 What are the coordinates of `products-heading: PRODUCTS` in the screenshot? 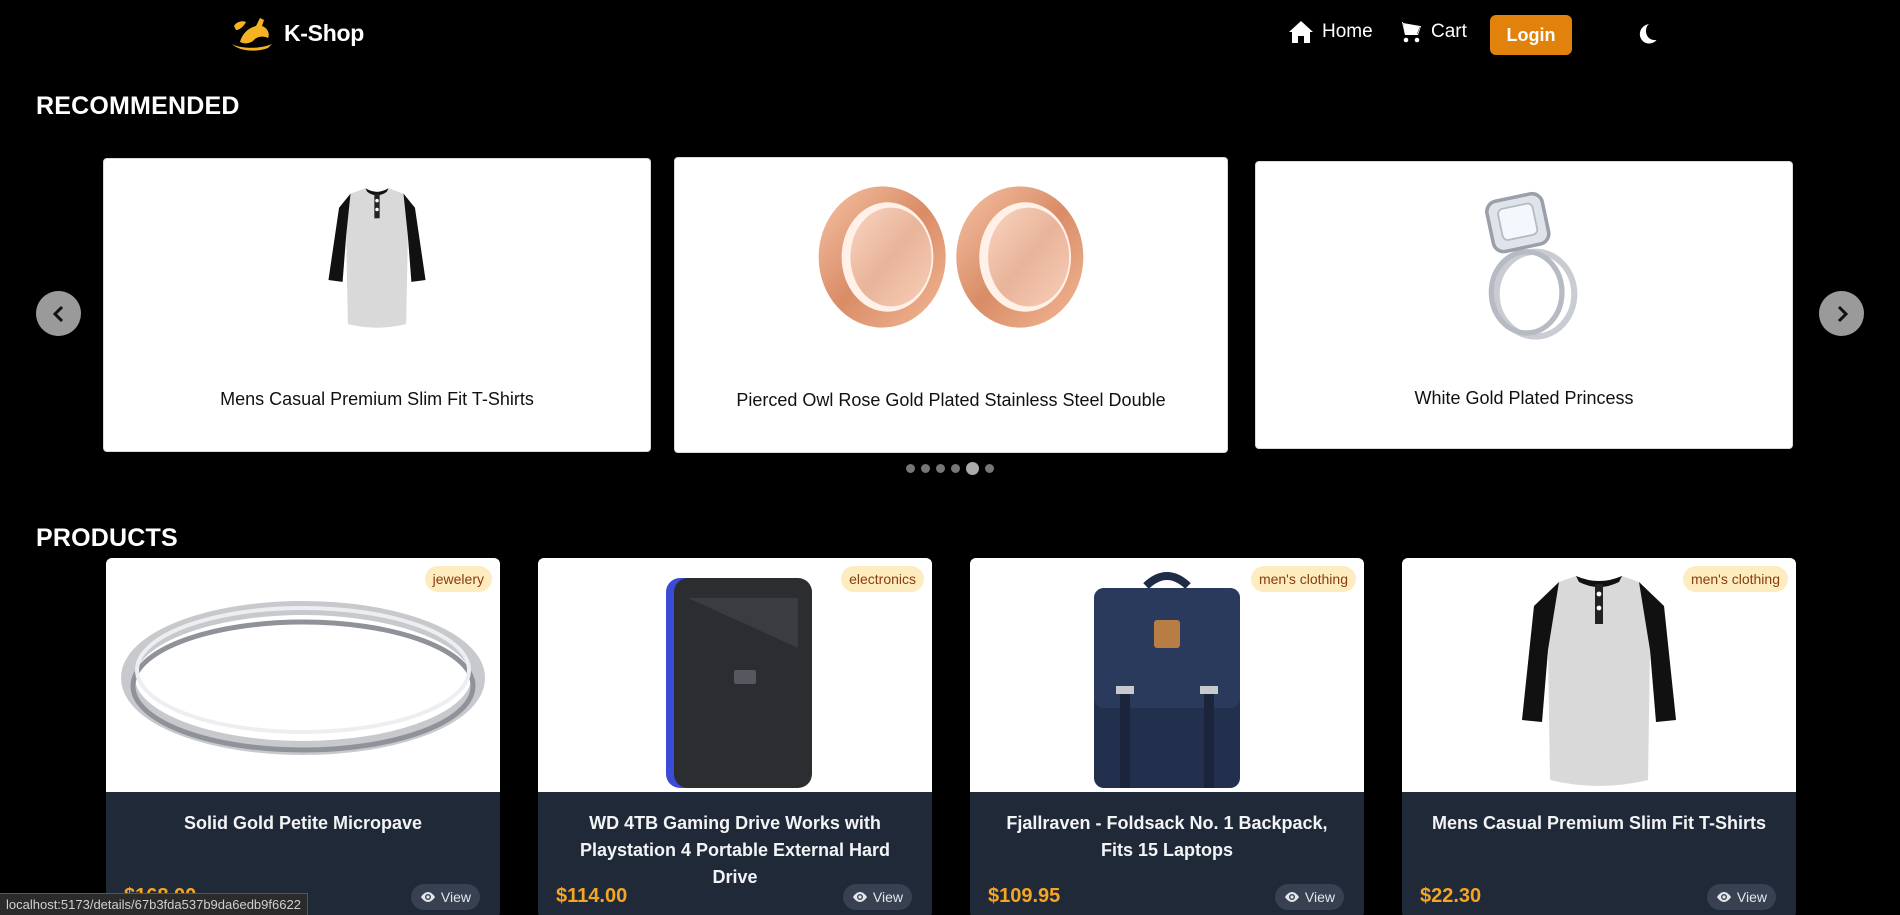 It's located at (107, 538).